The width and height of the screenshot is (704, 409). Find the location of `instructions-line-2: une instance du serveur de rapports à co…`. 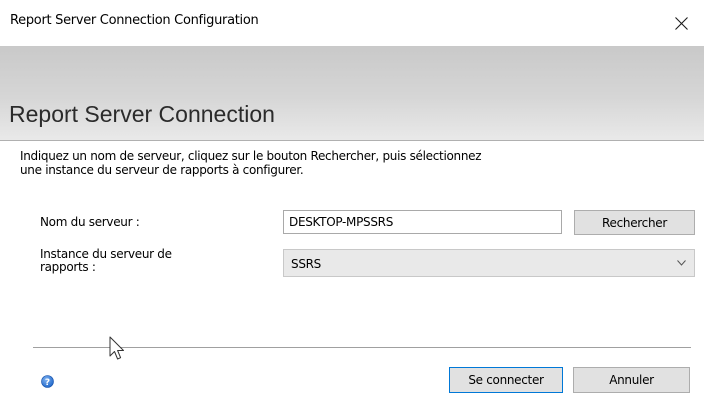

instructions-line-2: une instance du serveur de rapports à co… is located at coordinates (162, 170).